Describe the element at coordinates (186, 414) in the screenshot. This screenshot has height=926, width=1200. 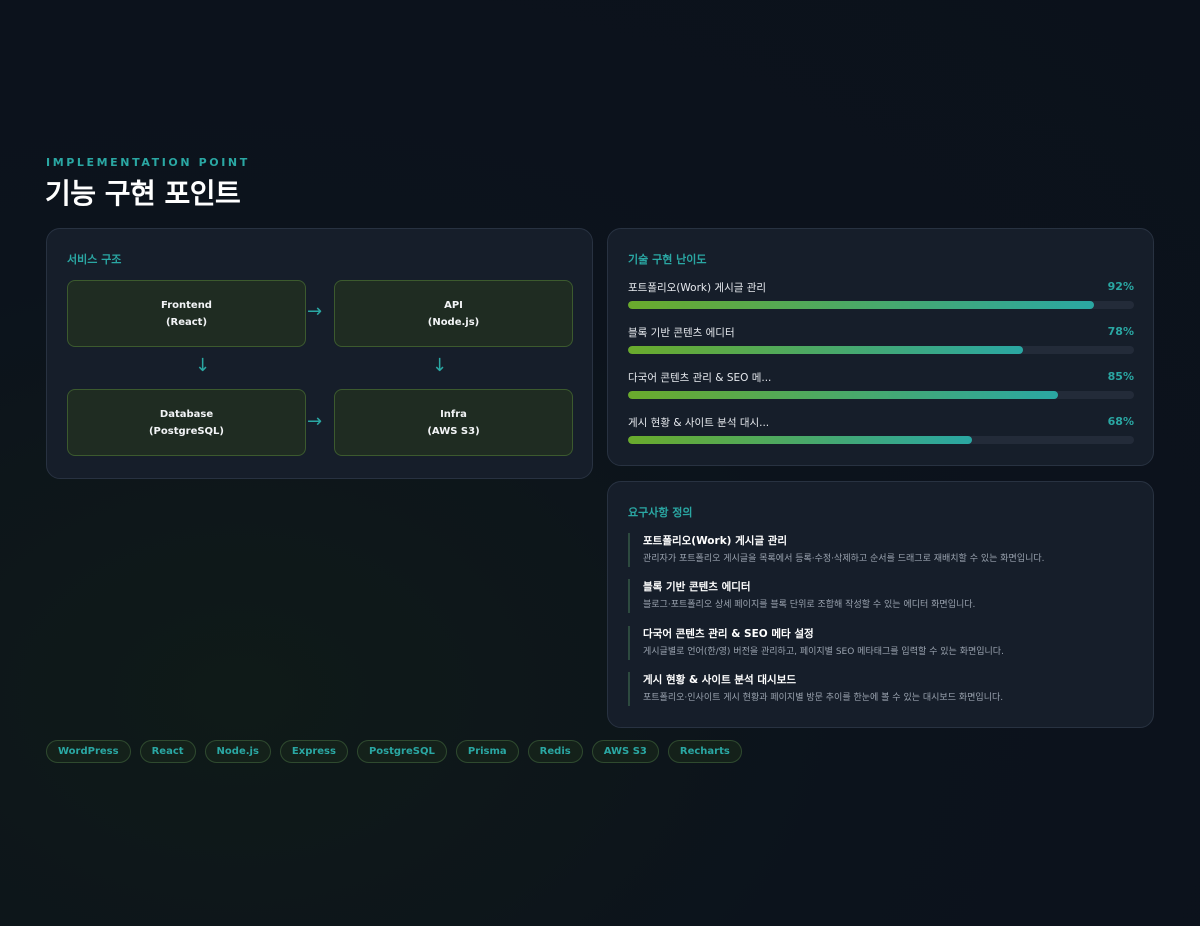
I see `node-database-name: Database` at that location.